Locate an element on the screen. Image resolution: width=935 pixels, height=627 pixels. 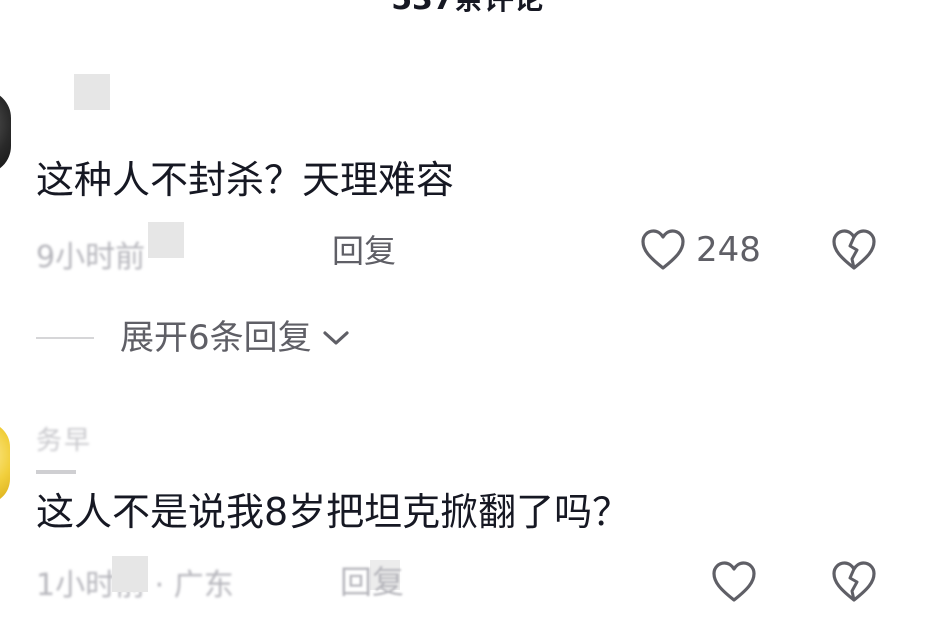
comment-meta: 9小时前 is located at coordinates (91, 257).